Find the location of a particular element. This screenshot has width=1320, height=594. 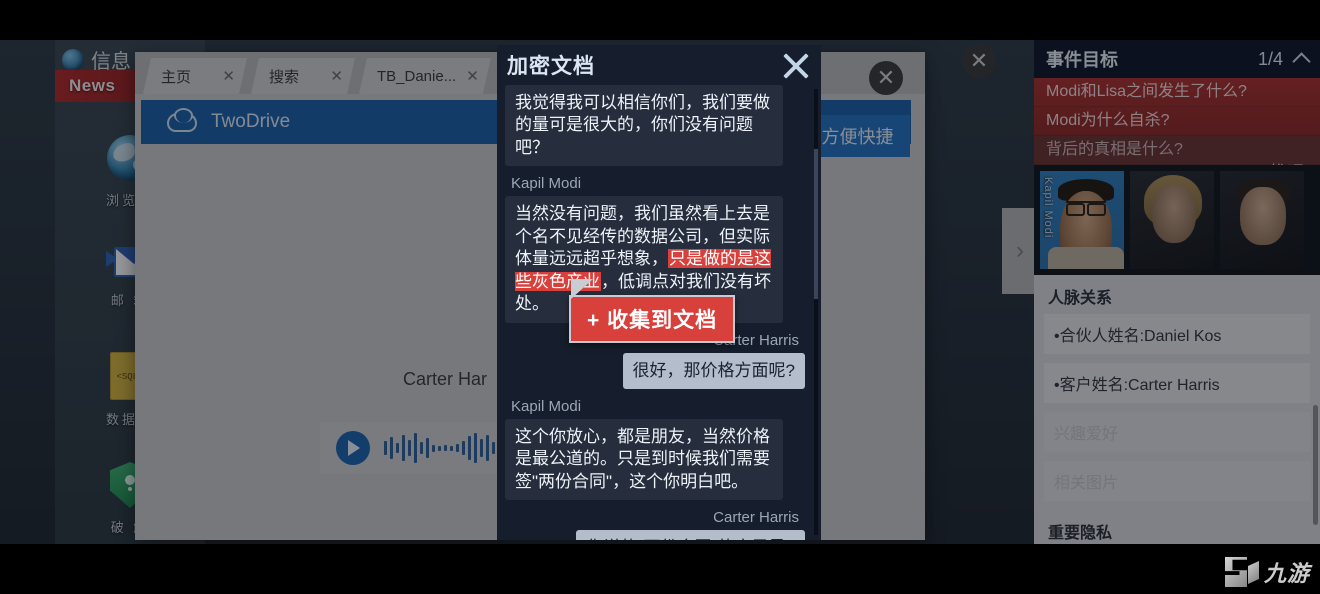

chat-sender: Carter Harris is located at coordinates (756, 518).